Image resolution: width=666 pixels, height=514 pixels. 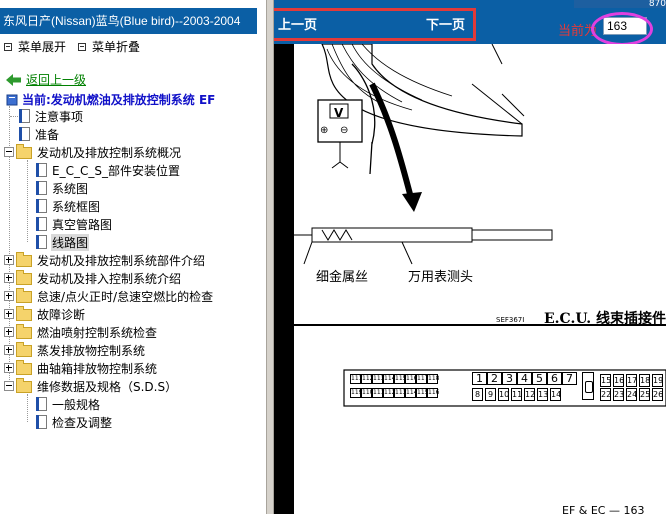 What do you see at coordinates (70, 422) in the screenshot?
I see `tree-item-inspection-adjustment: 检查及调整` at bounding box center [70, 422].